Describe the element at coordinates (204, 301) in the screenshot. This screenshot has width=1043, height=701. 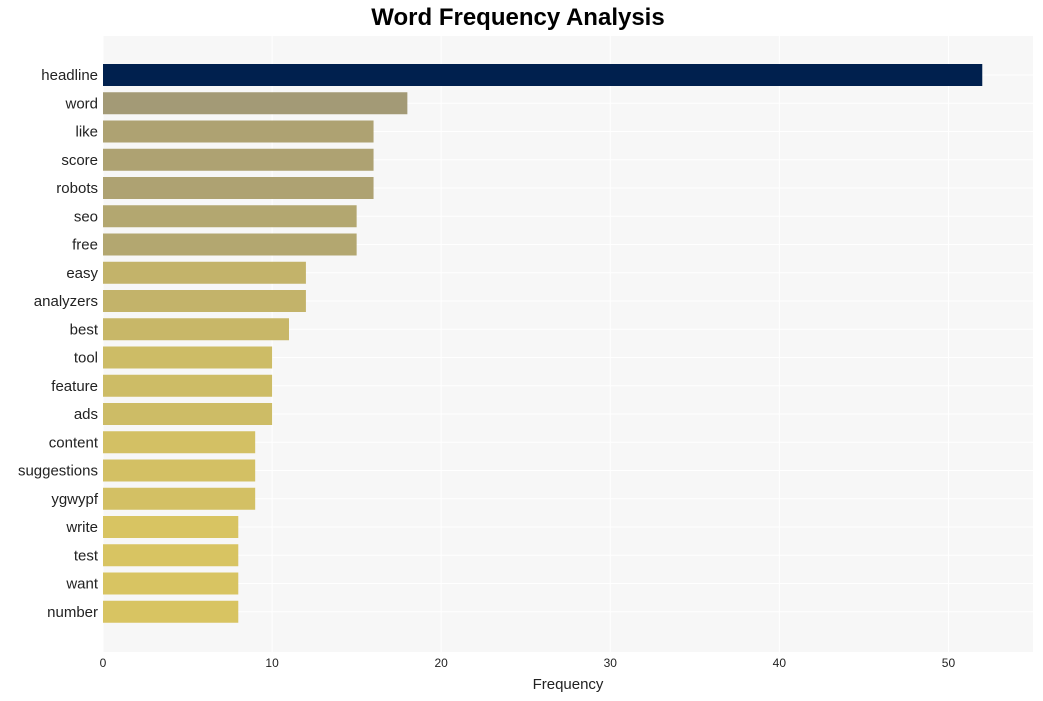
I see `bar-analyzers` at that location.